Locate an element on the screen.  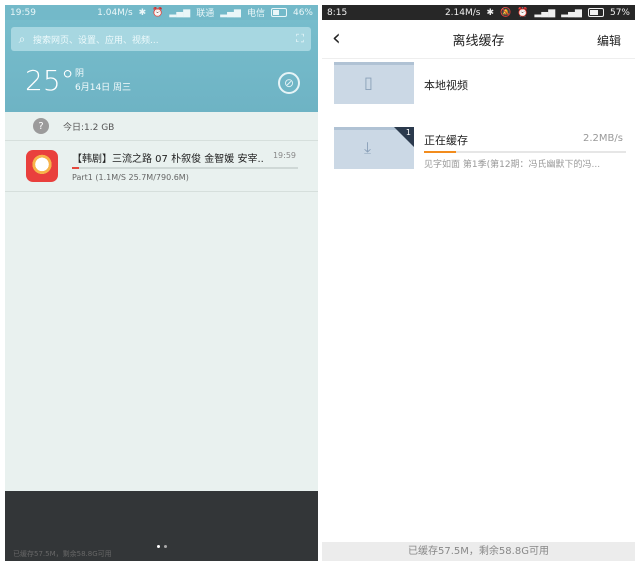
today-usage: 今日:1.2 GB is located at coordinates (89, 127).